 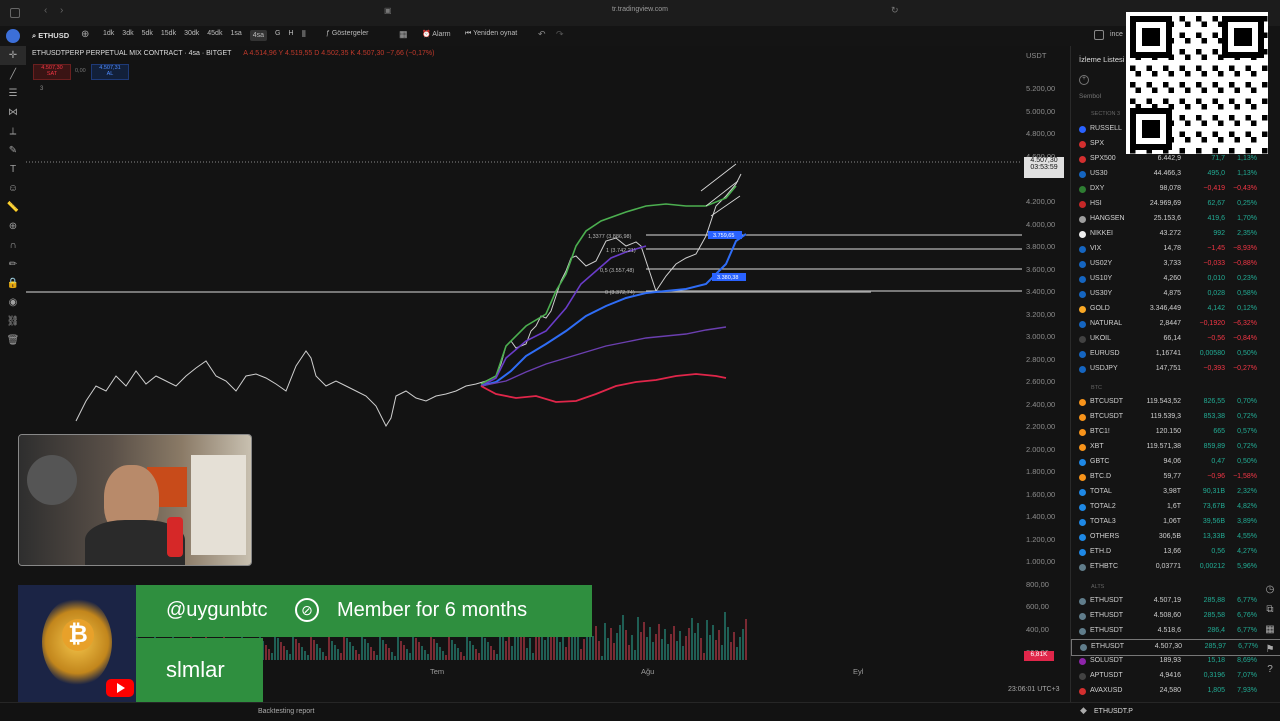 I want to click on section-header: SECTION 3, so click(x=1105, y=114).